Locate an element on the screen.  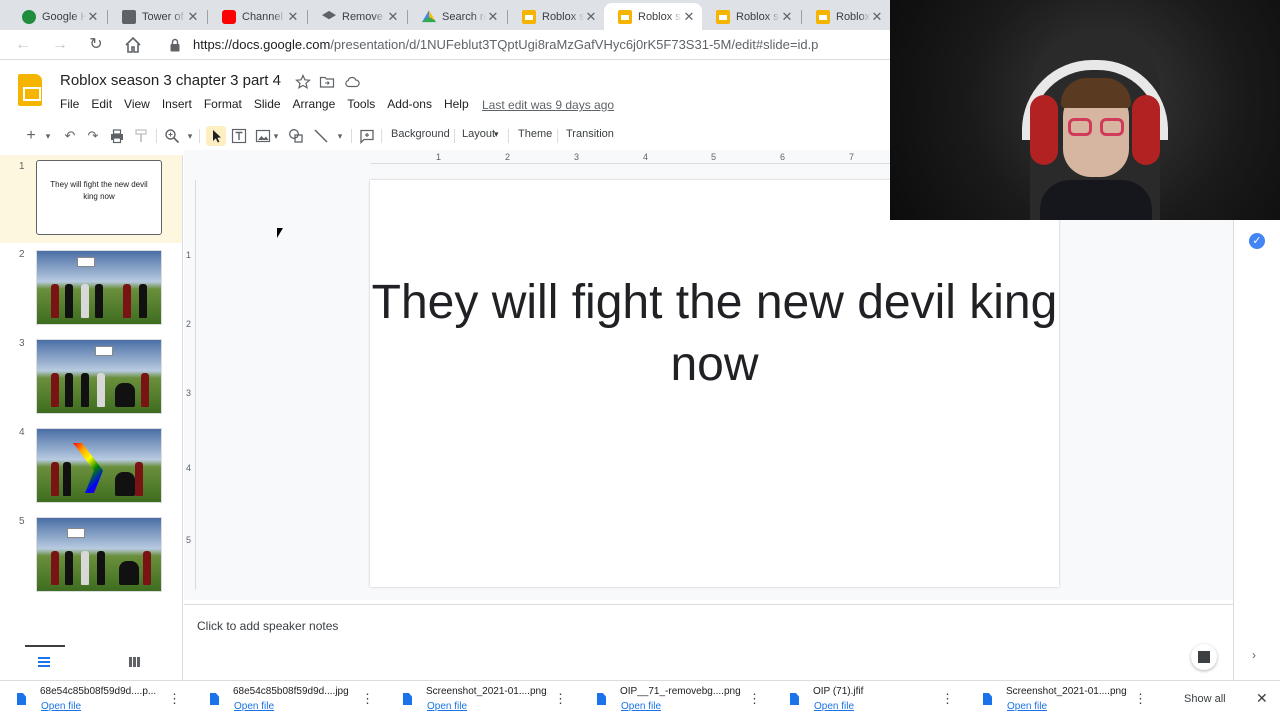
menu-file: File is located at coordinates (69, 104).